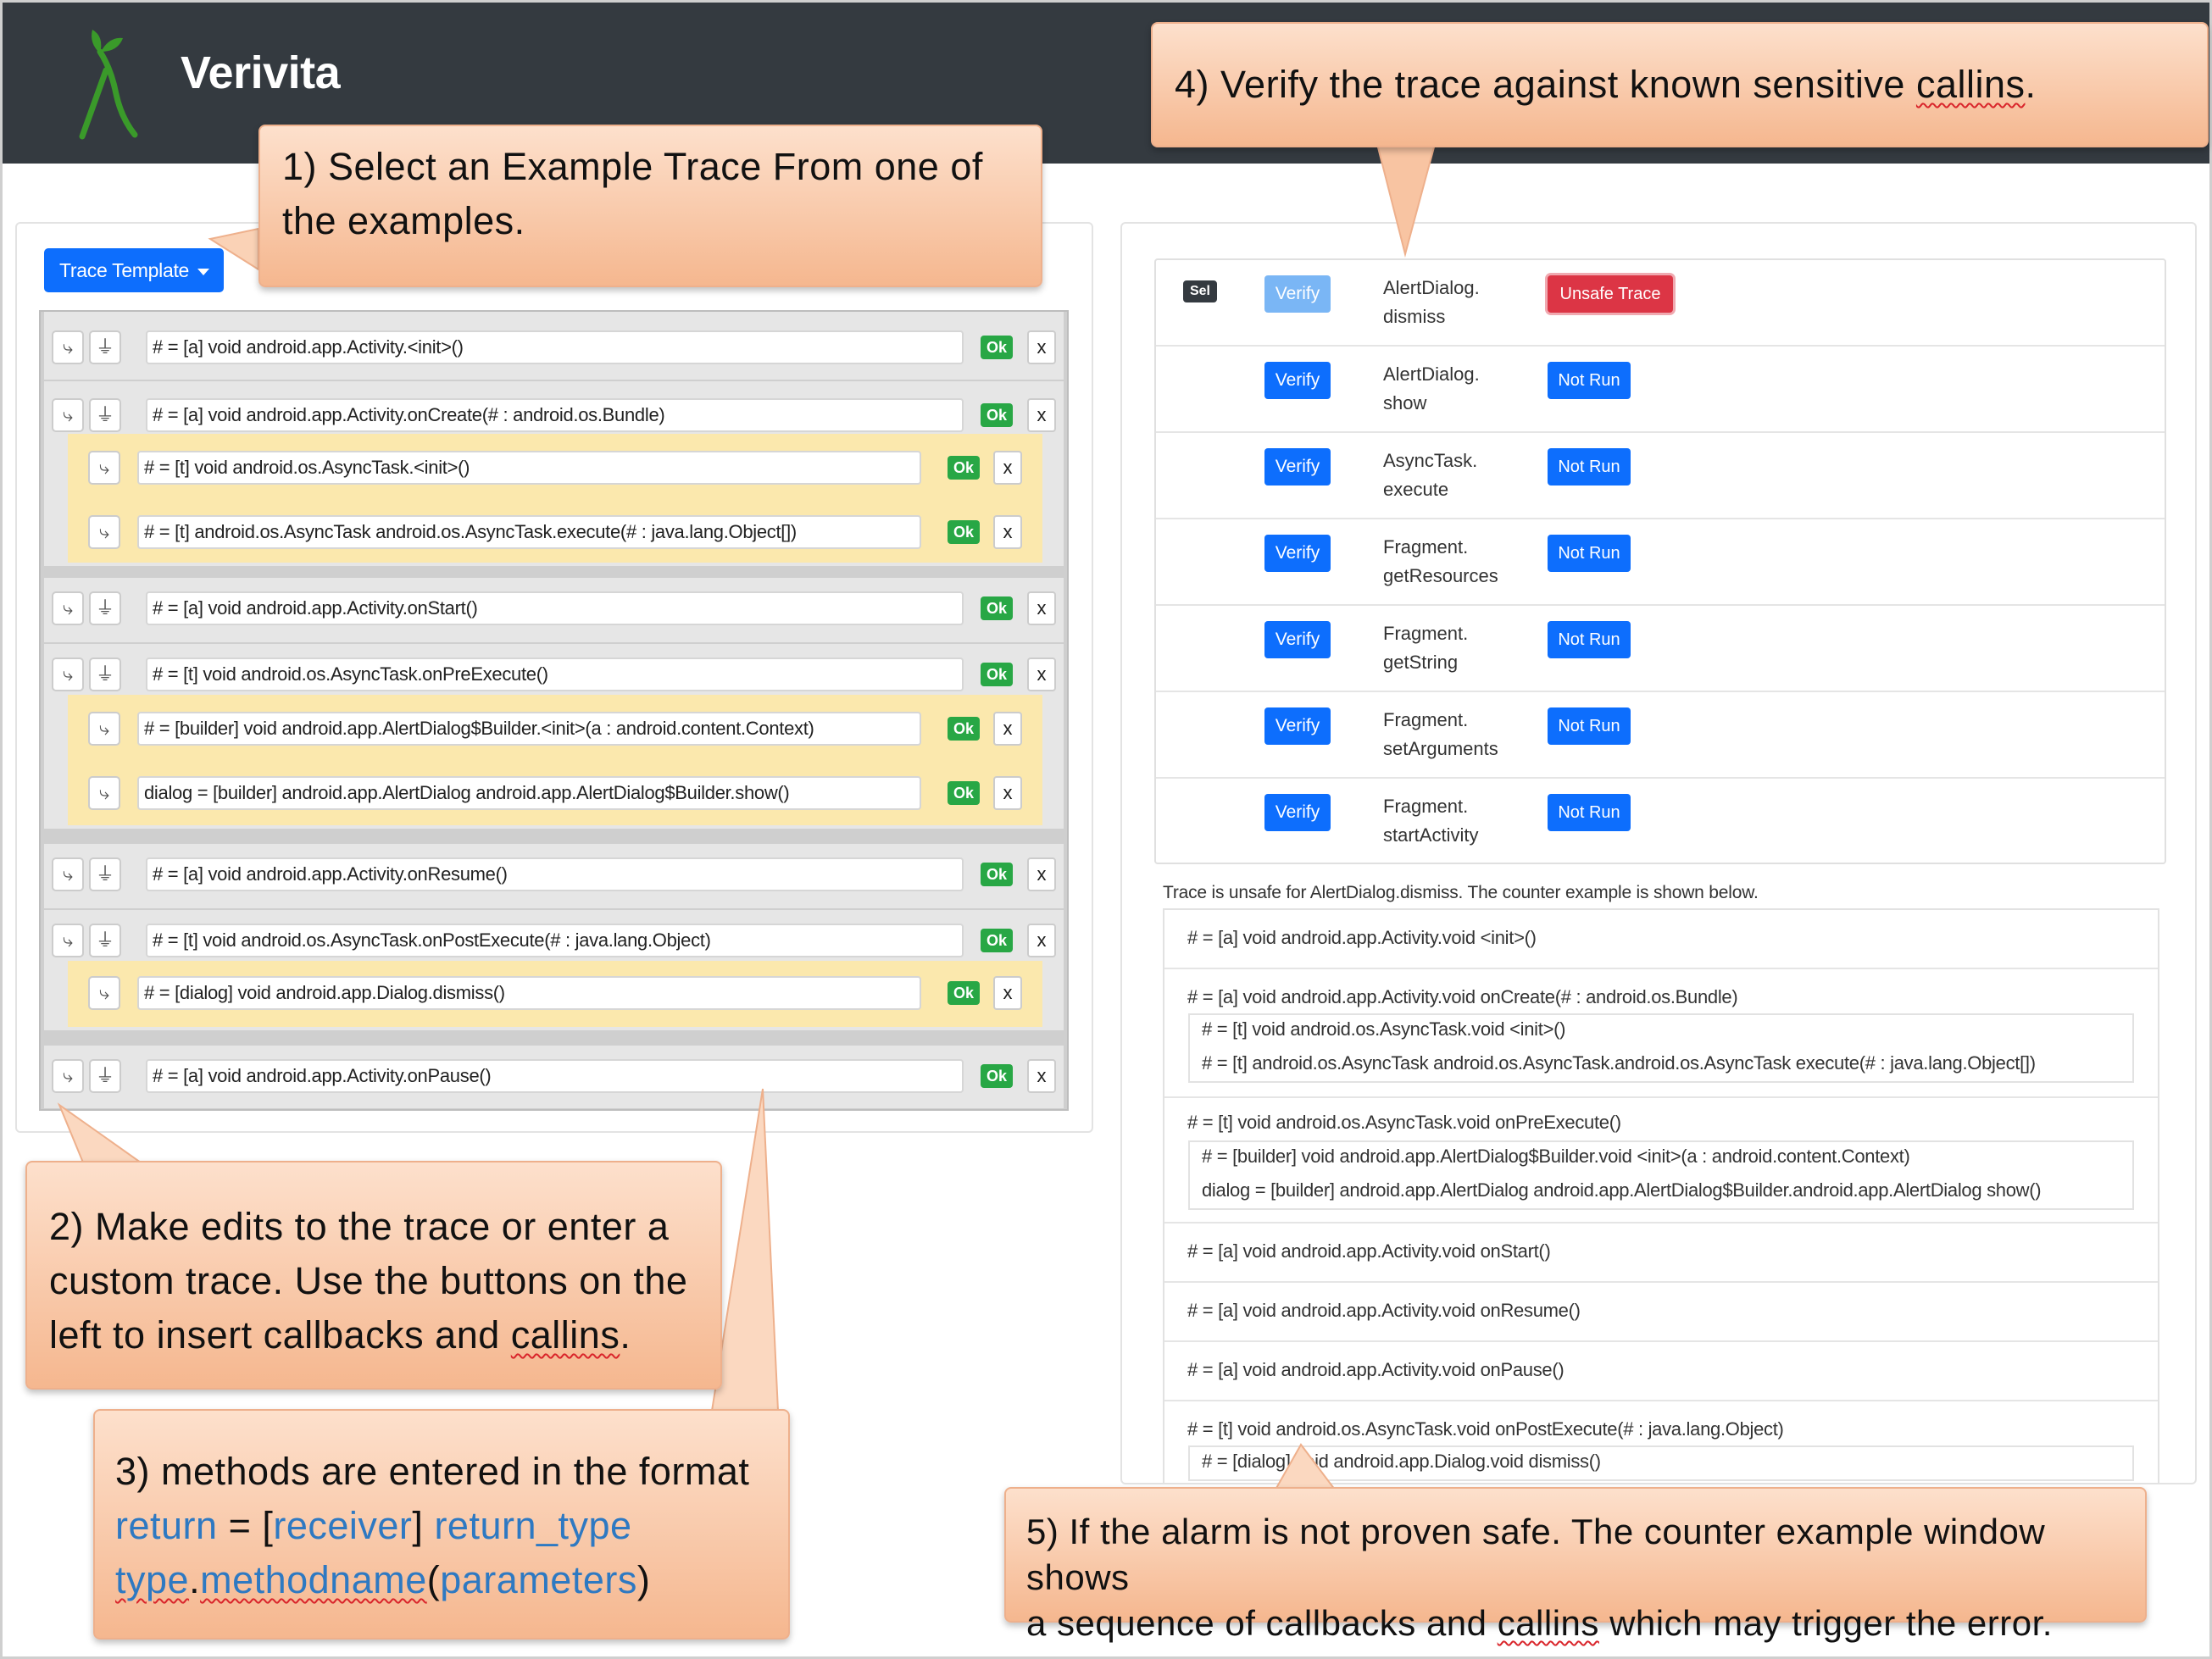  Describe the element at coordinates (359, 1226) in the screenshot. I see `callout-line: 2) Make edits to the trace or enter a` at that location.